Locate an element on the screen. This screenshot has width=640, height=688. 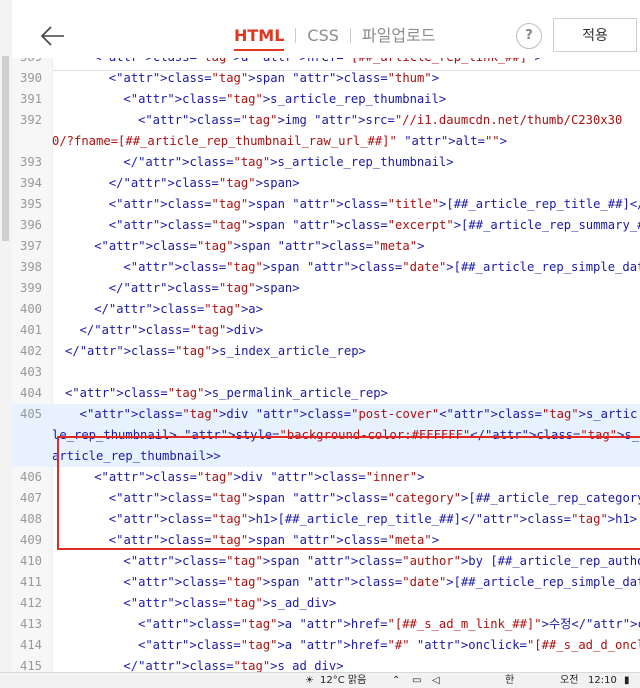
tab-css: CSS is located at coordinates (322, 36).